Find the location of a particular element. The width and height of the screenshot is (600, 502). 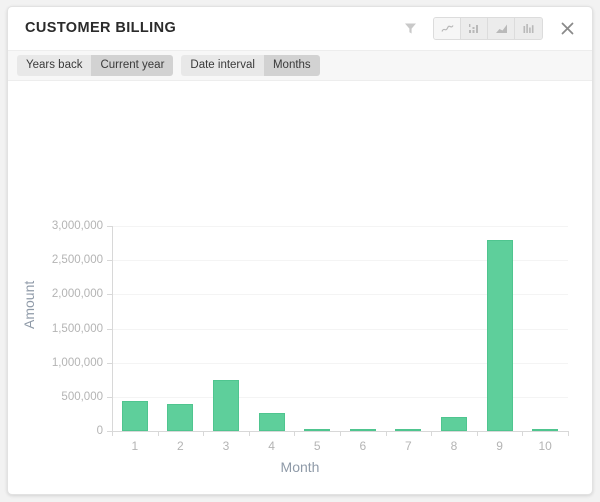

y-axis-tick-label: 2,000,000 is located at coordinates (77, 294).